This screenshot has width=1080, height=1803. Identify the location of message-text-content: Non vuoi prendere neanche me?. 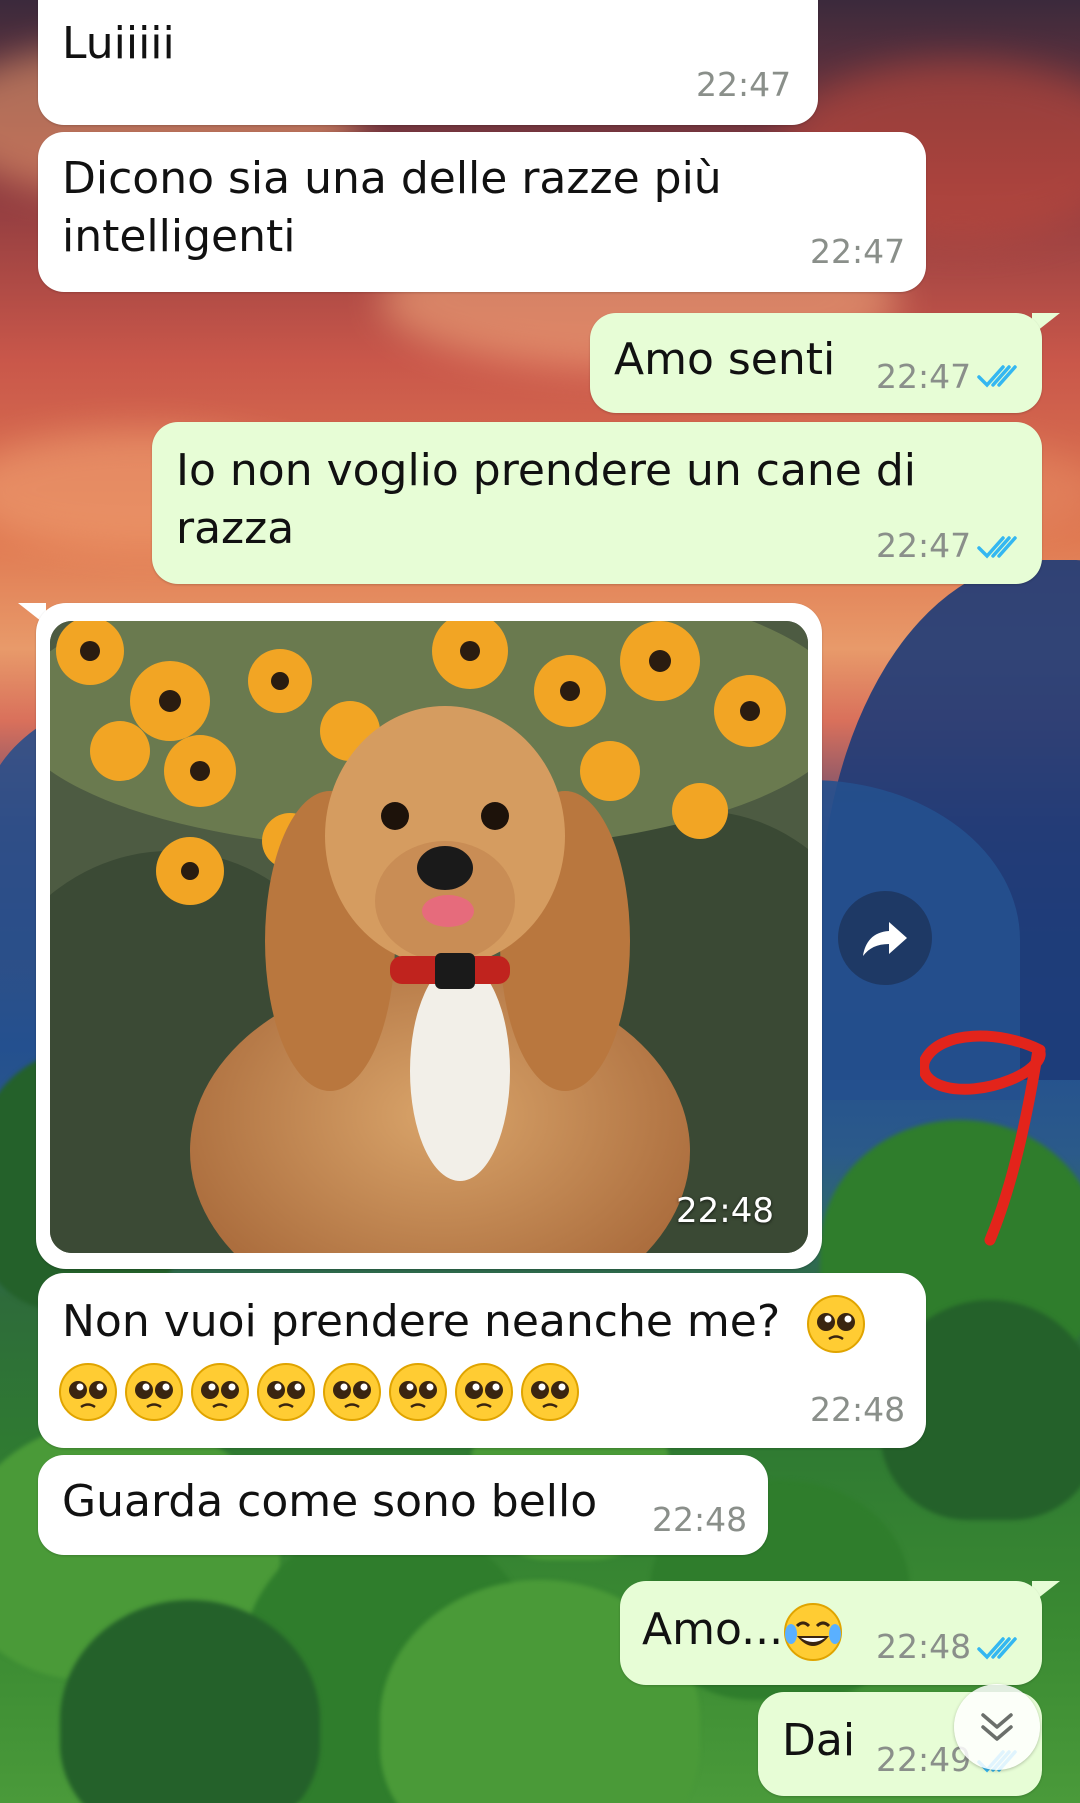
(421, 1321).